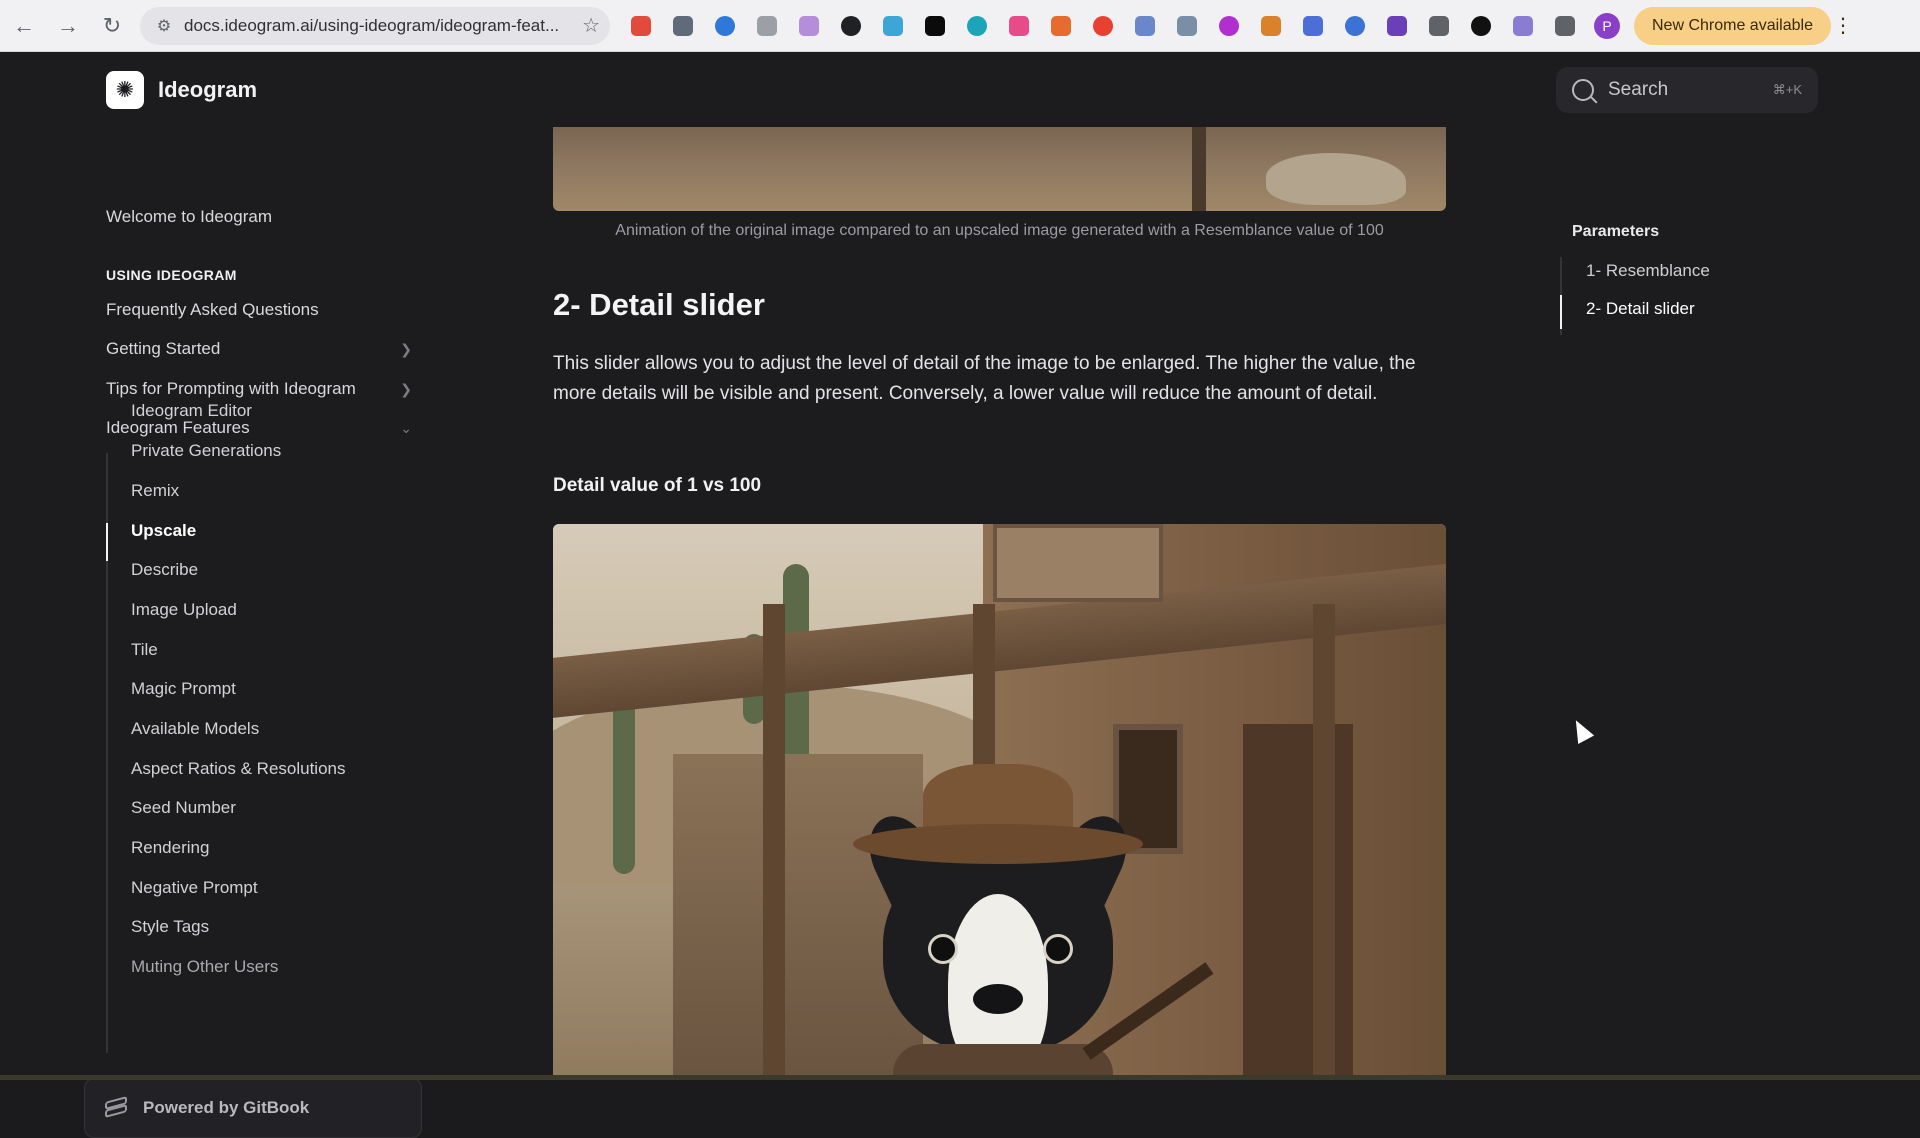 The height and width of the screenshot is (1138, 1920). What do you see at coordinates (1271, 26) in the screenshot?
I see `extension-16-icon` at bounding box center [1271, 26].